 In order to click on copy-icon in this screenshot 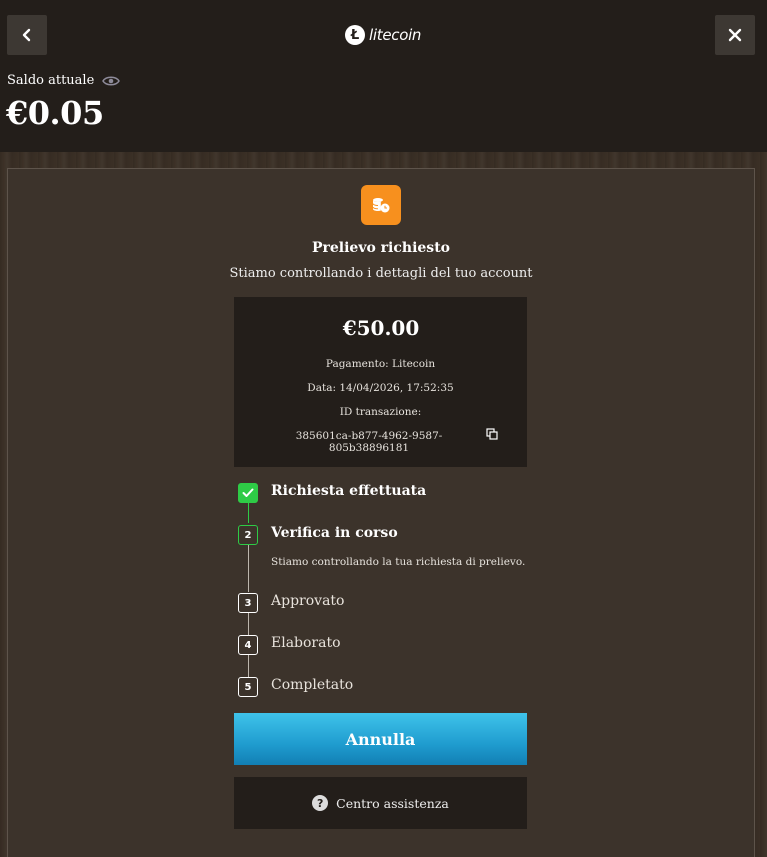, I will do `click(492, 434)`.